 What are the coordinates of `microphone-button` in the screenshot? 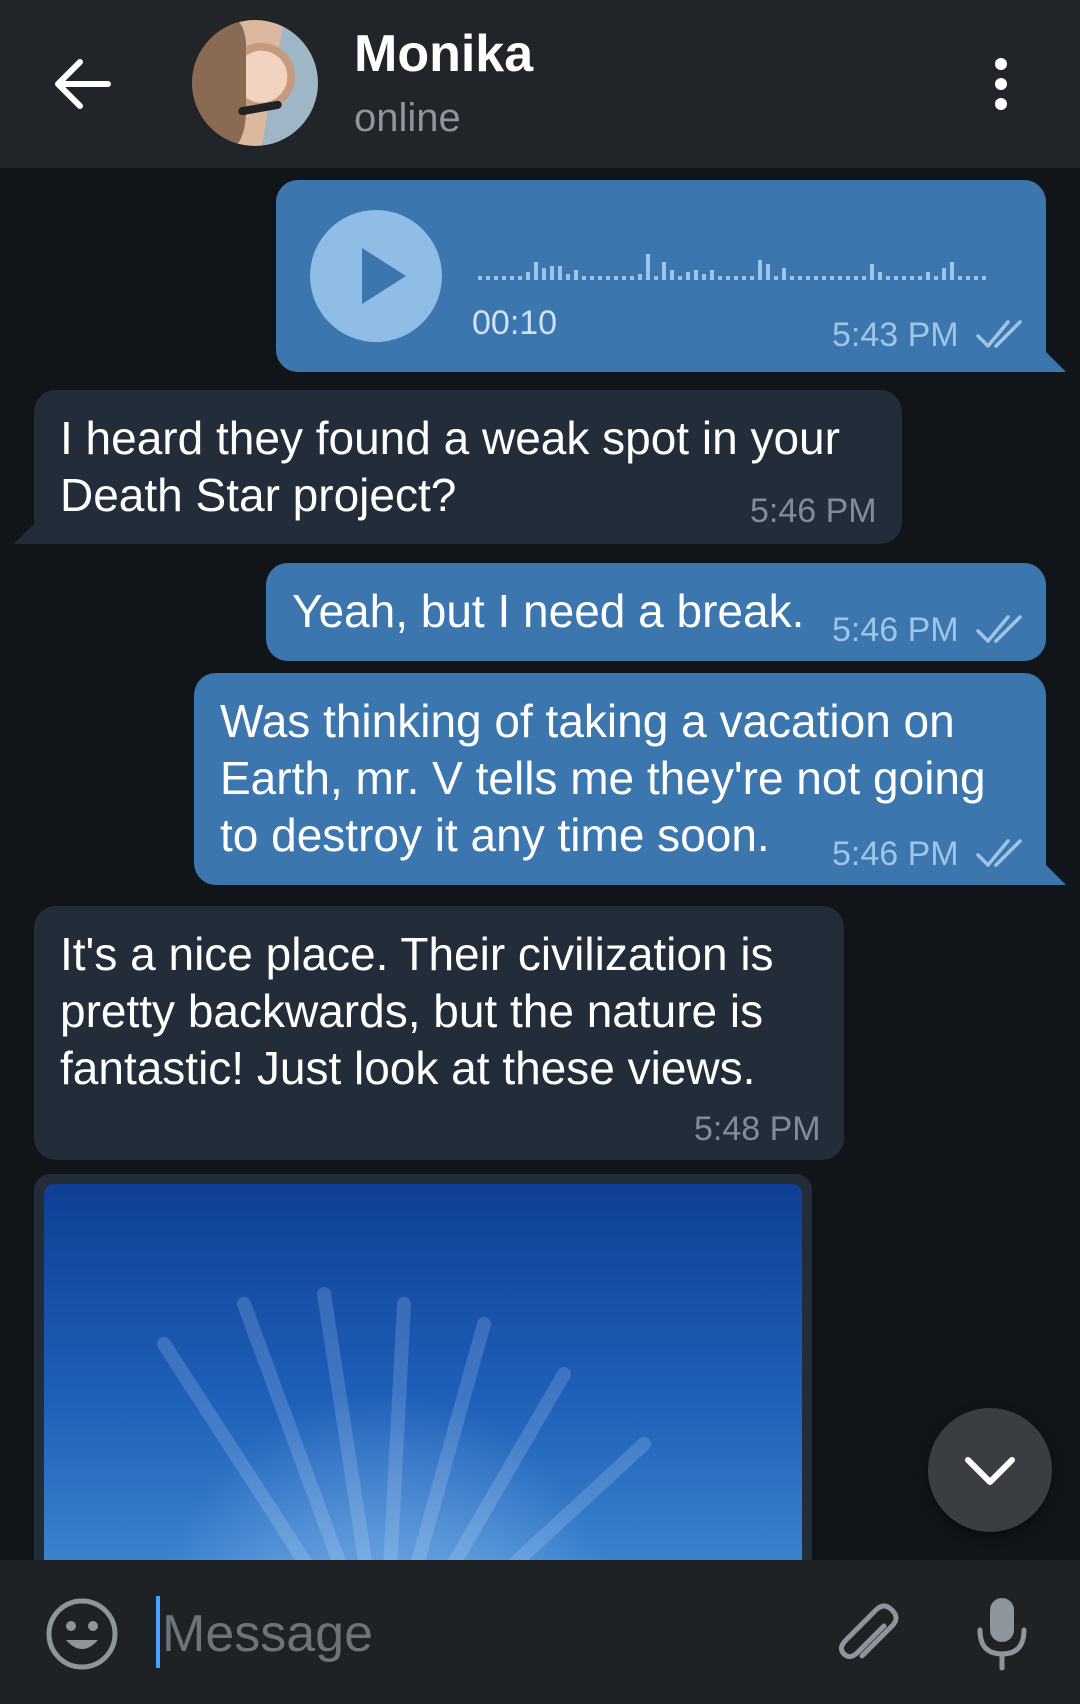 It's located at (1002, 1634).